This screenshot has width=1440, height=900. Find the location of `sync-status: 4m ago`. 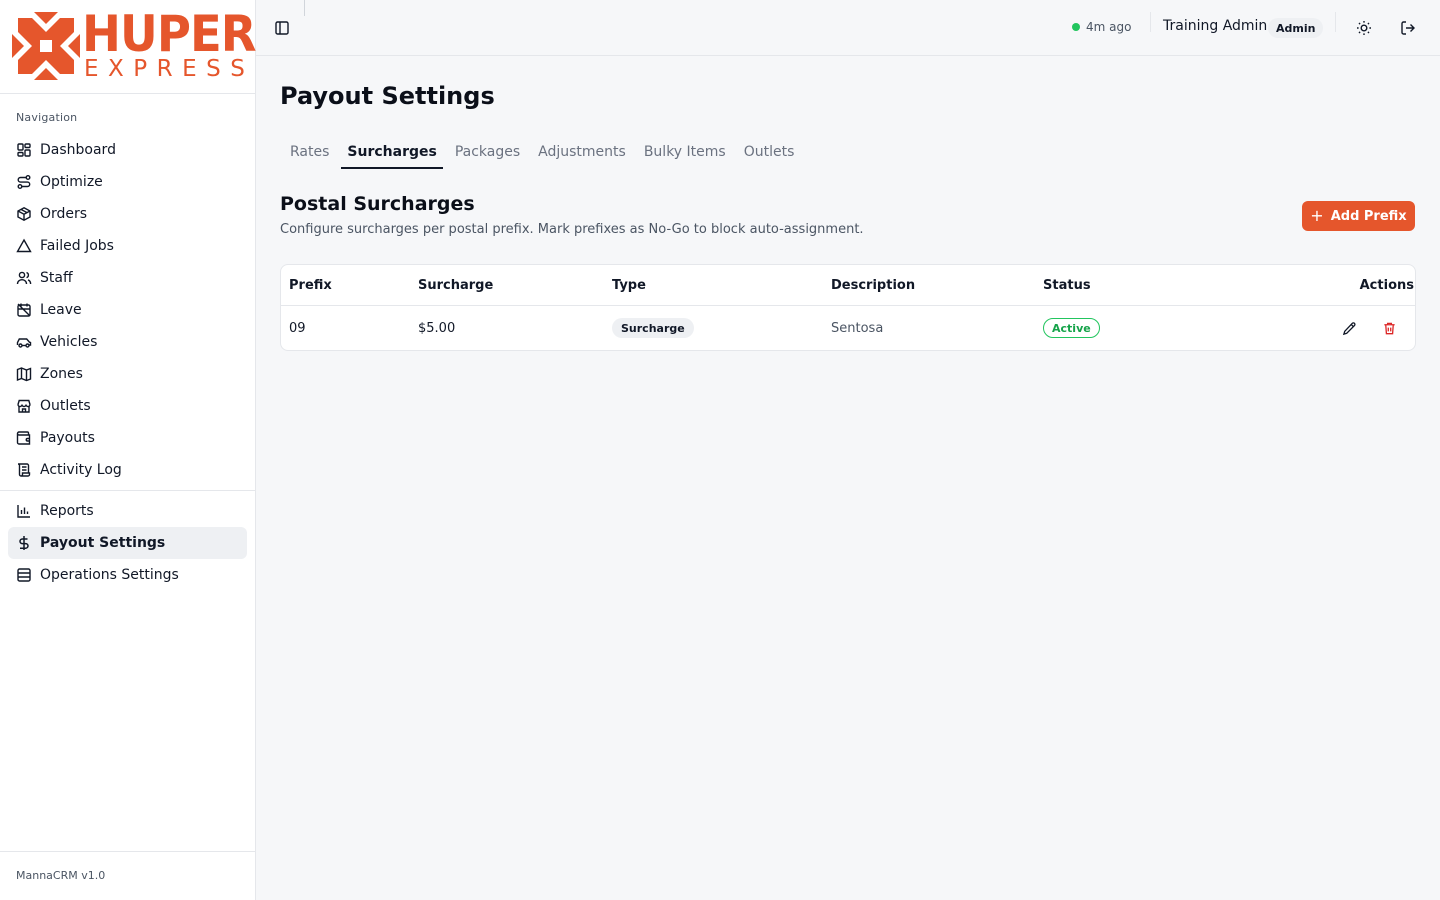

sync-status: 4m ago is located at coordinates (1101, 27).